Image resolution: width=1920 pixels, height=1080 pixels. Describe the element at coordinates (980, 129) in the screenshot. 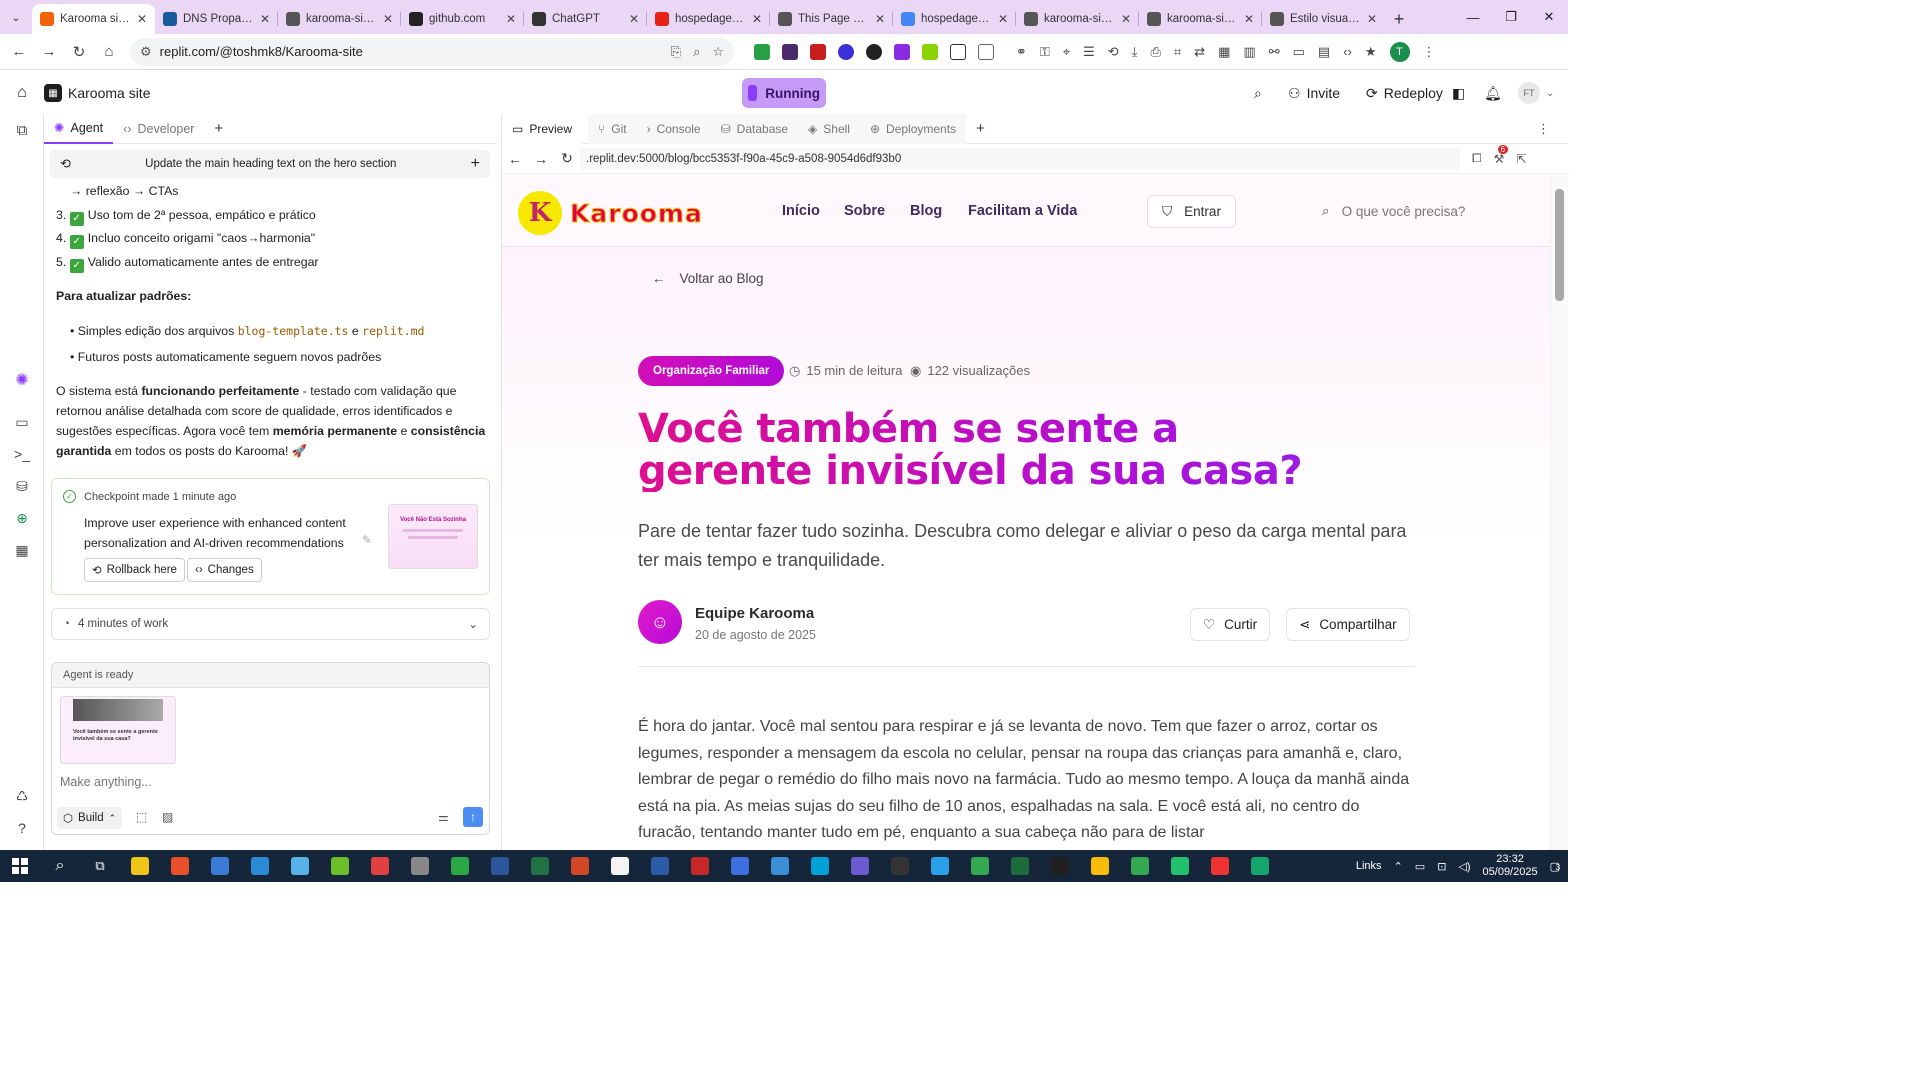

I see `add-tab-button: +` at that location.